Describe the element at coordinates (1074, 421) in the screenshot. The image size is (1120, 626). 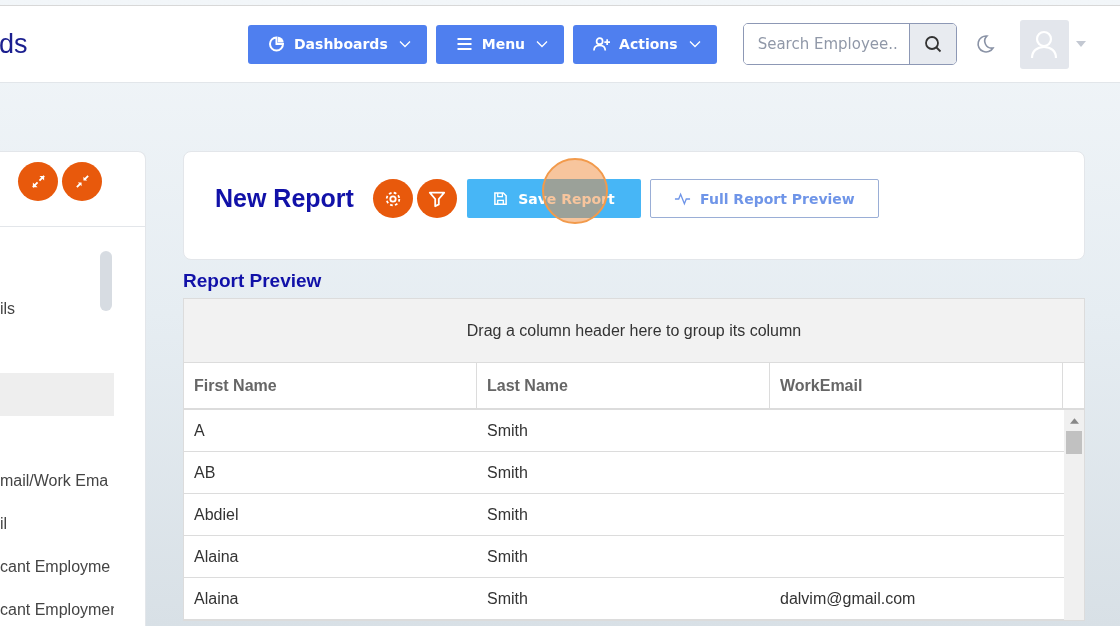
I see `scroll-up-icon` at that location.